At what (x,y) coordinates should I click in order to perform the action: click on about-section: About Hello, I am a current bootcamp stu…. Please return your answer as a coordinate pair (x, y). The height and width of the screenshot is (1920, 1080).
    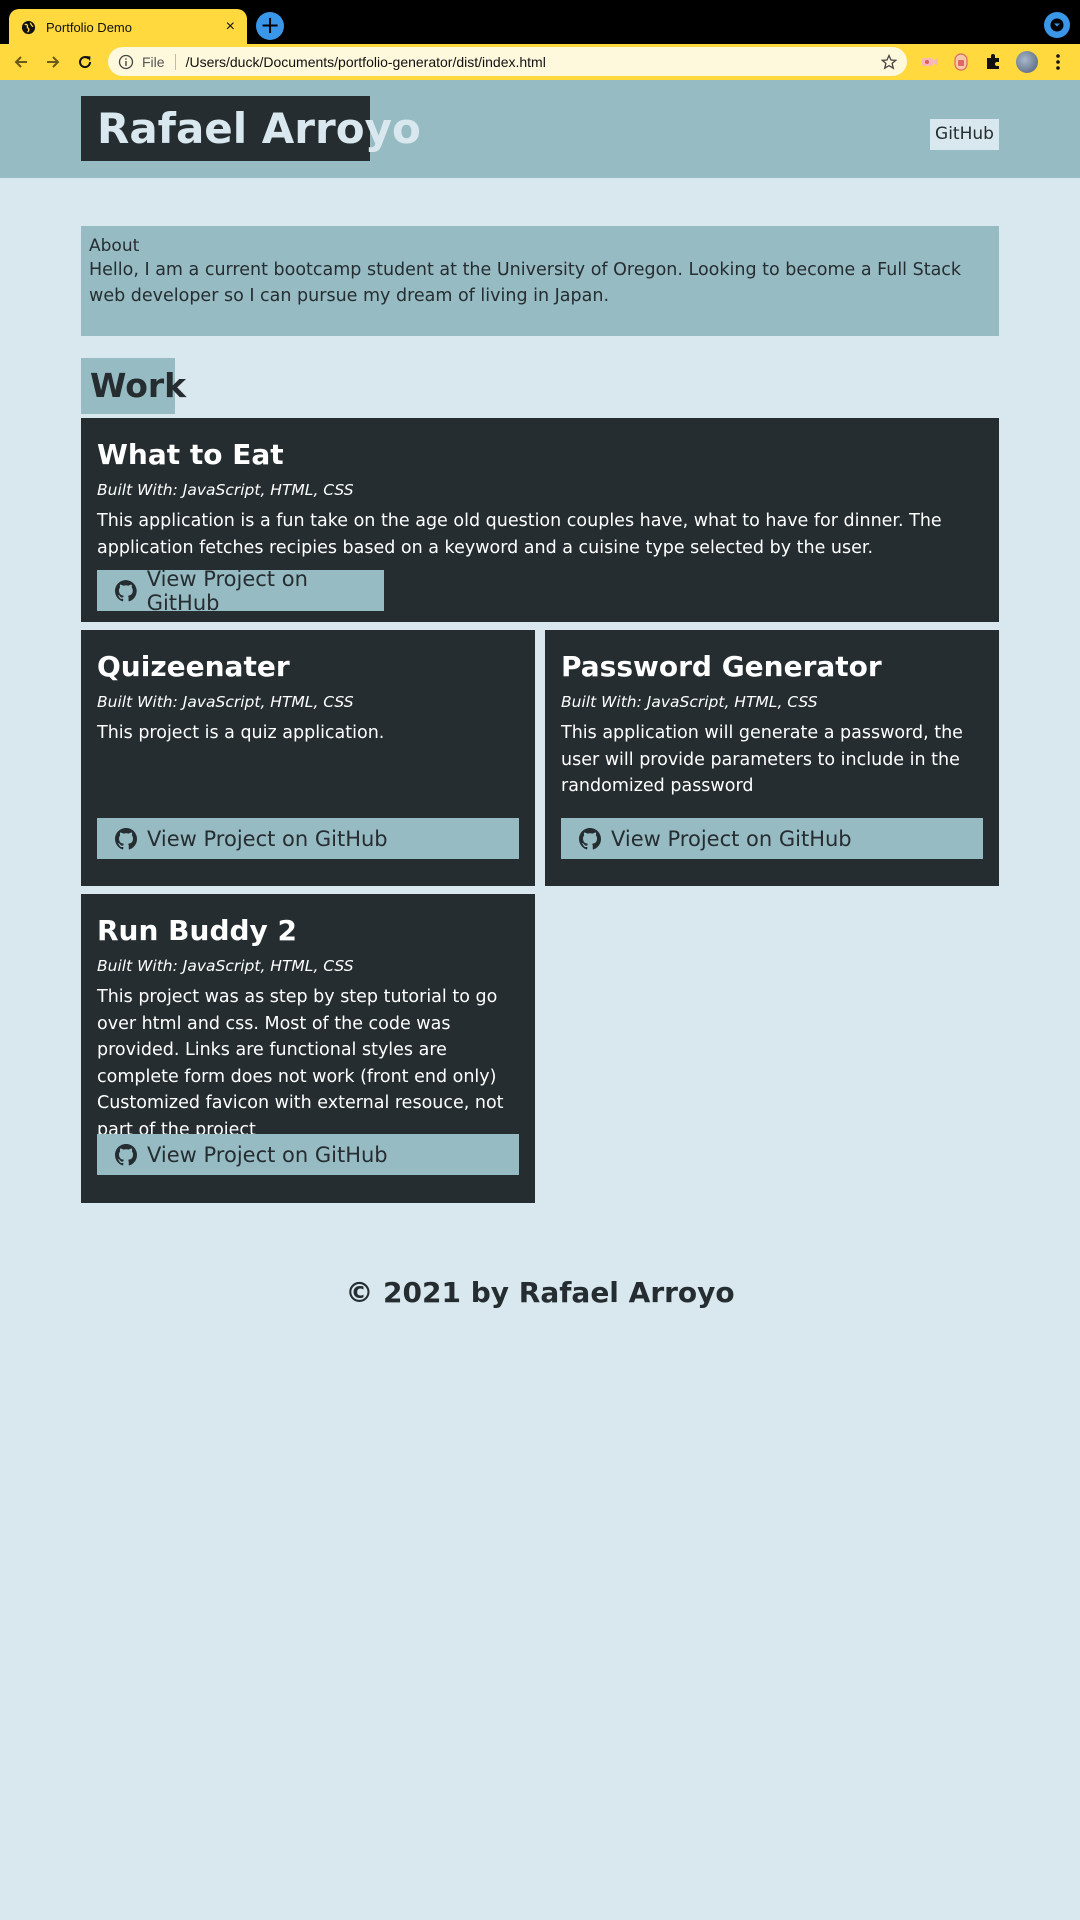
    Looking at the image, I should click on (540, 281).